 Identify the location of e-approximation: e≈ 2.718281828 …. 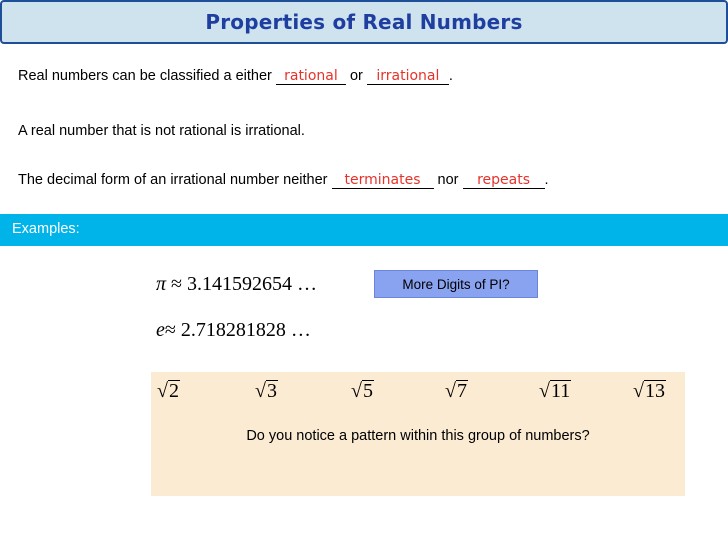
(233, 330).